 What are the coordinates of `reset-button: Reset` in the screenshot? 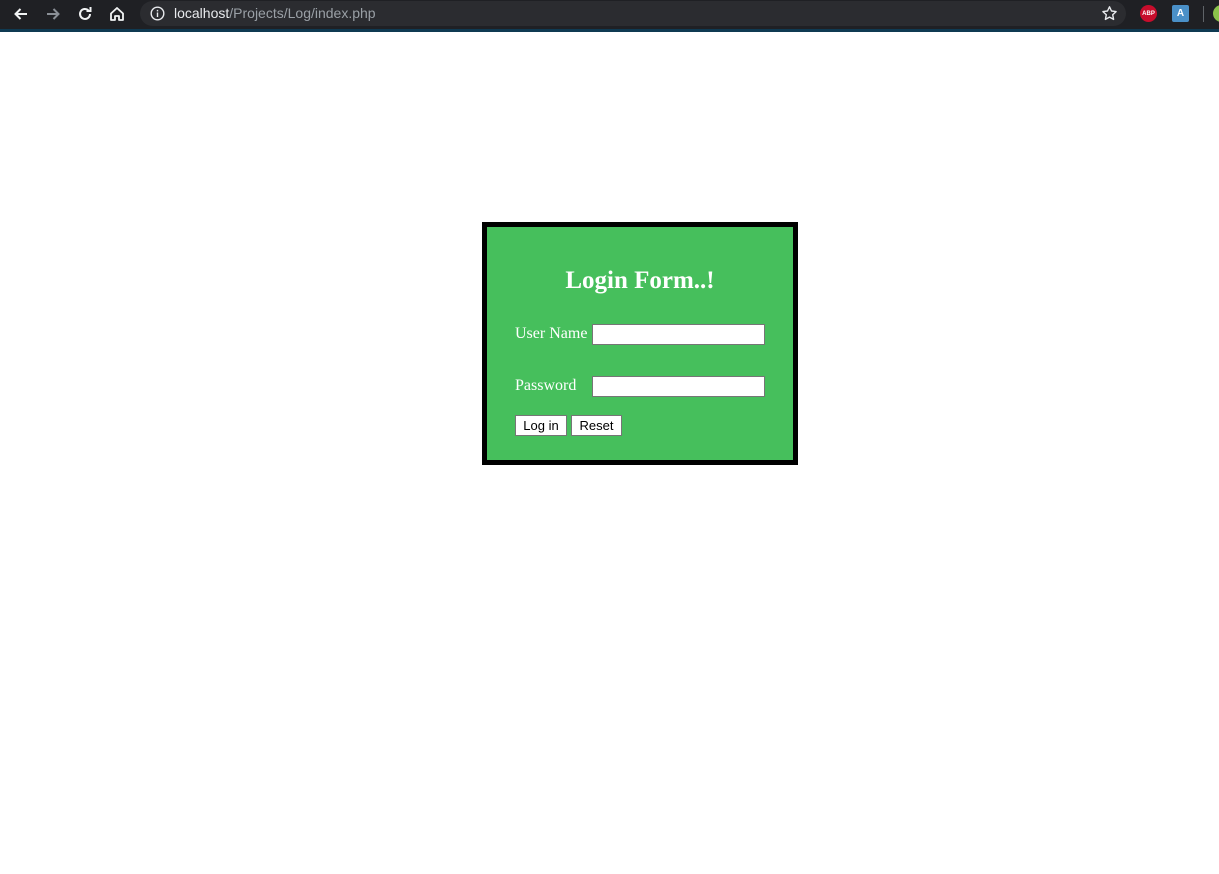 It's located at (596, 425).